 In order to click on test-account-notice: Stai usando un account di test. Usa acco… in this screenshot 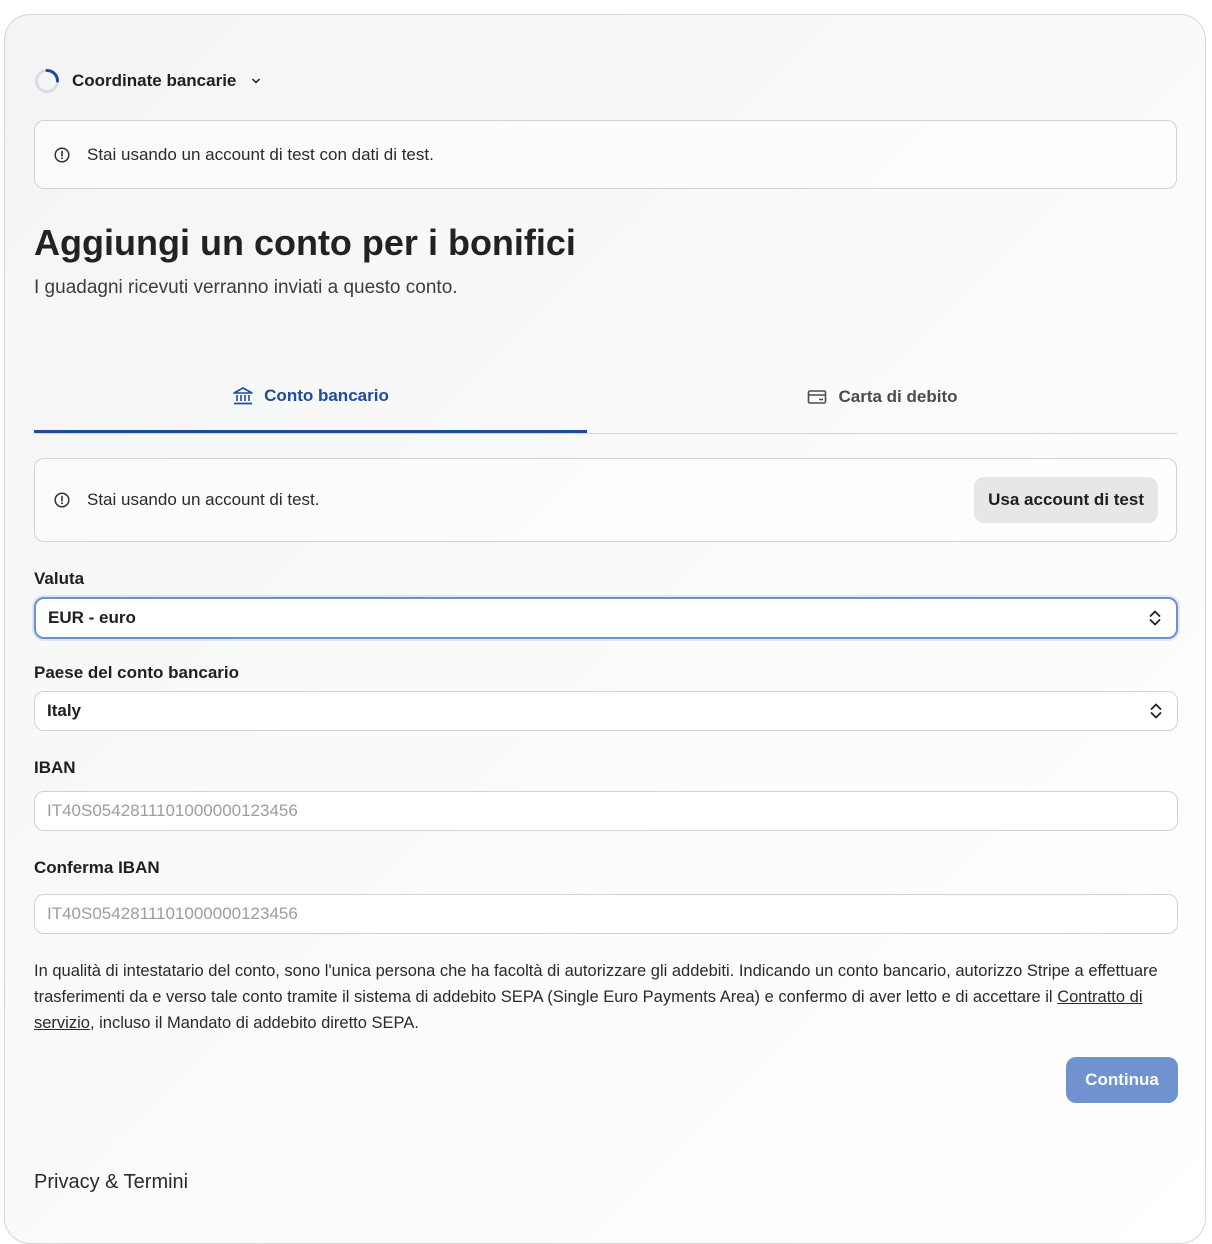, I will do `click(605, 500)`.